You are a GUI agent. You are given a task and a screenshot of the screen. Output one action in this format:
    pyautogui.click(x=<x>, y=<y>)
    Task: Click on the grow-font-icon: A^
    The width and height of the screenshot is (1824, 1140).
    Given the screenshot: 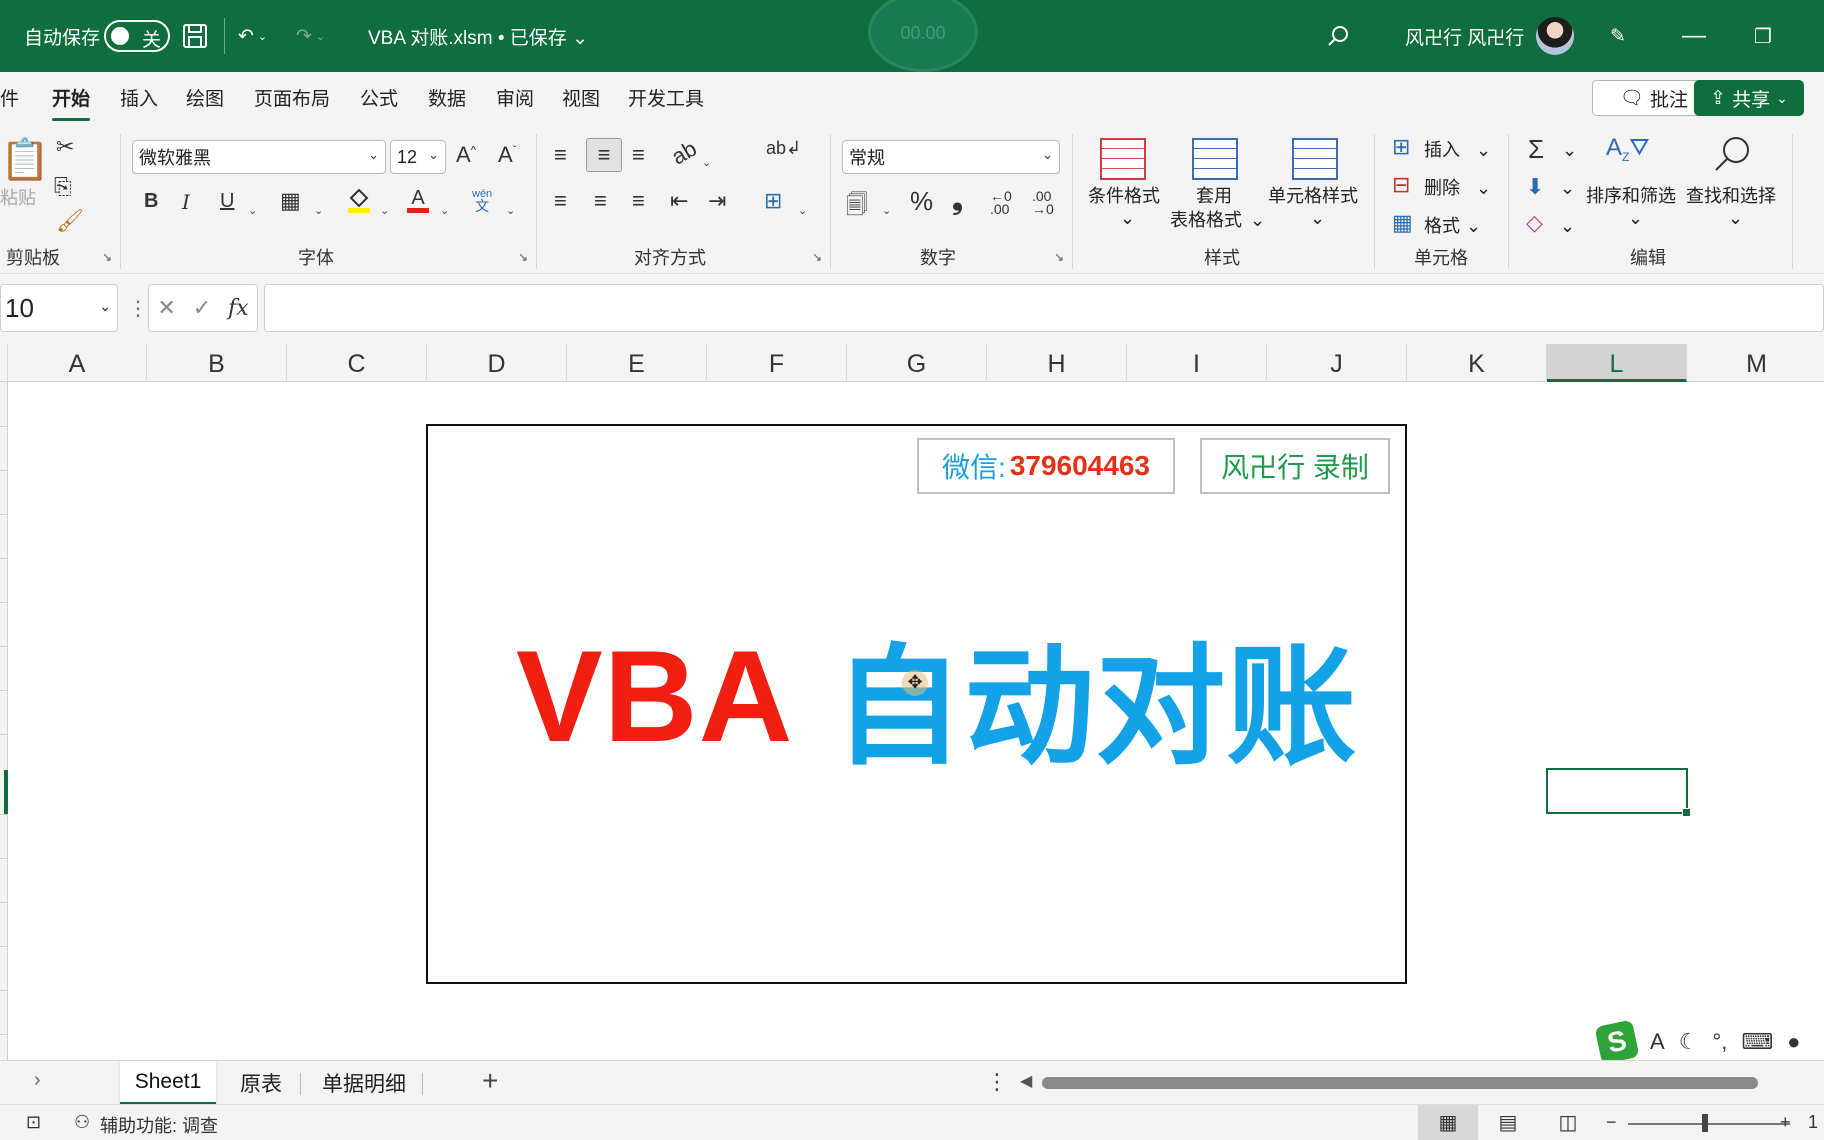 What is the action you would take?
    pyautogui.click(x=466, y=155)
    